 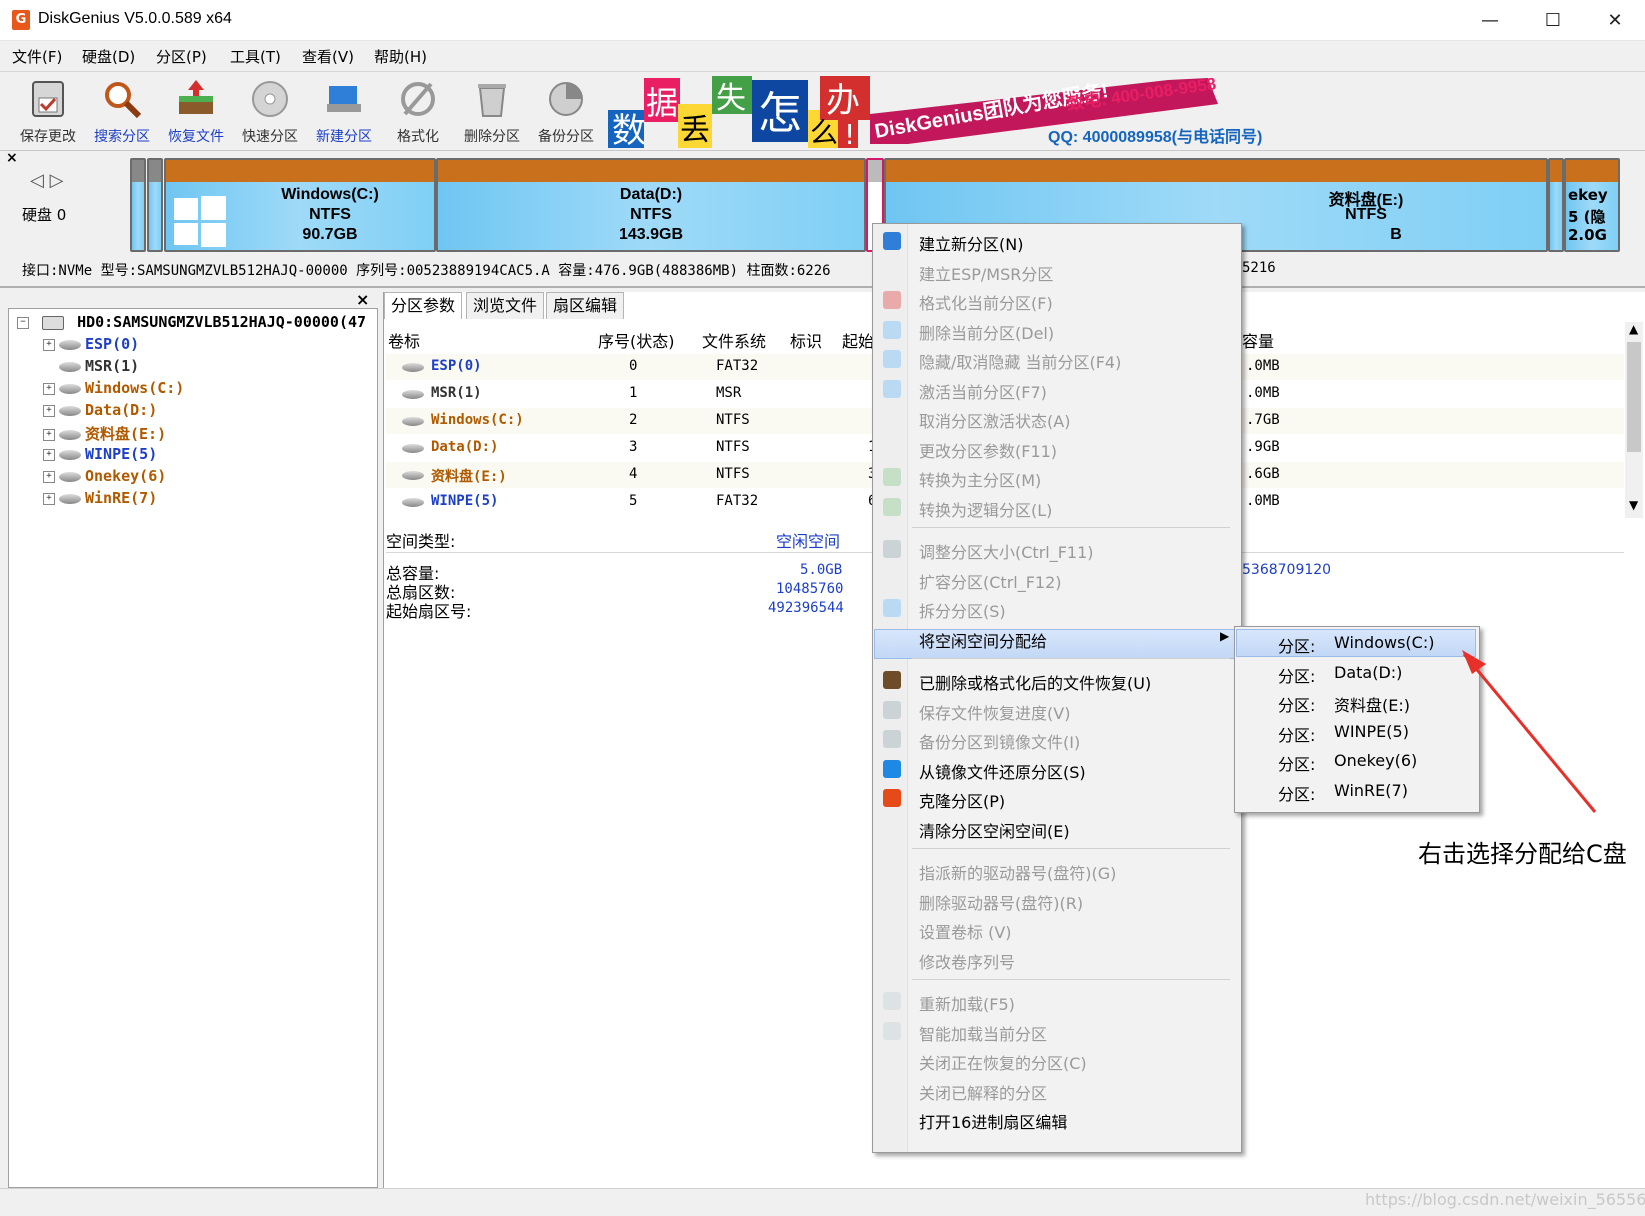 What do you see at coordinates (1055, 798) in the screenshot?
I see `context-menu-item: 克隆分区(P)` at bounding box center [1055, 798].